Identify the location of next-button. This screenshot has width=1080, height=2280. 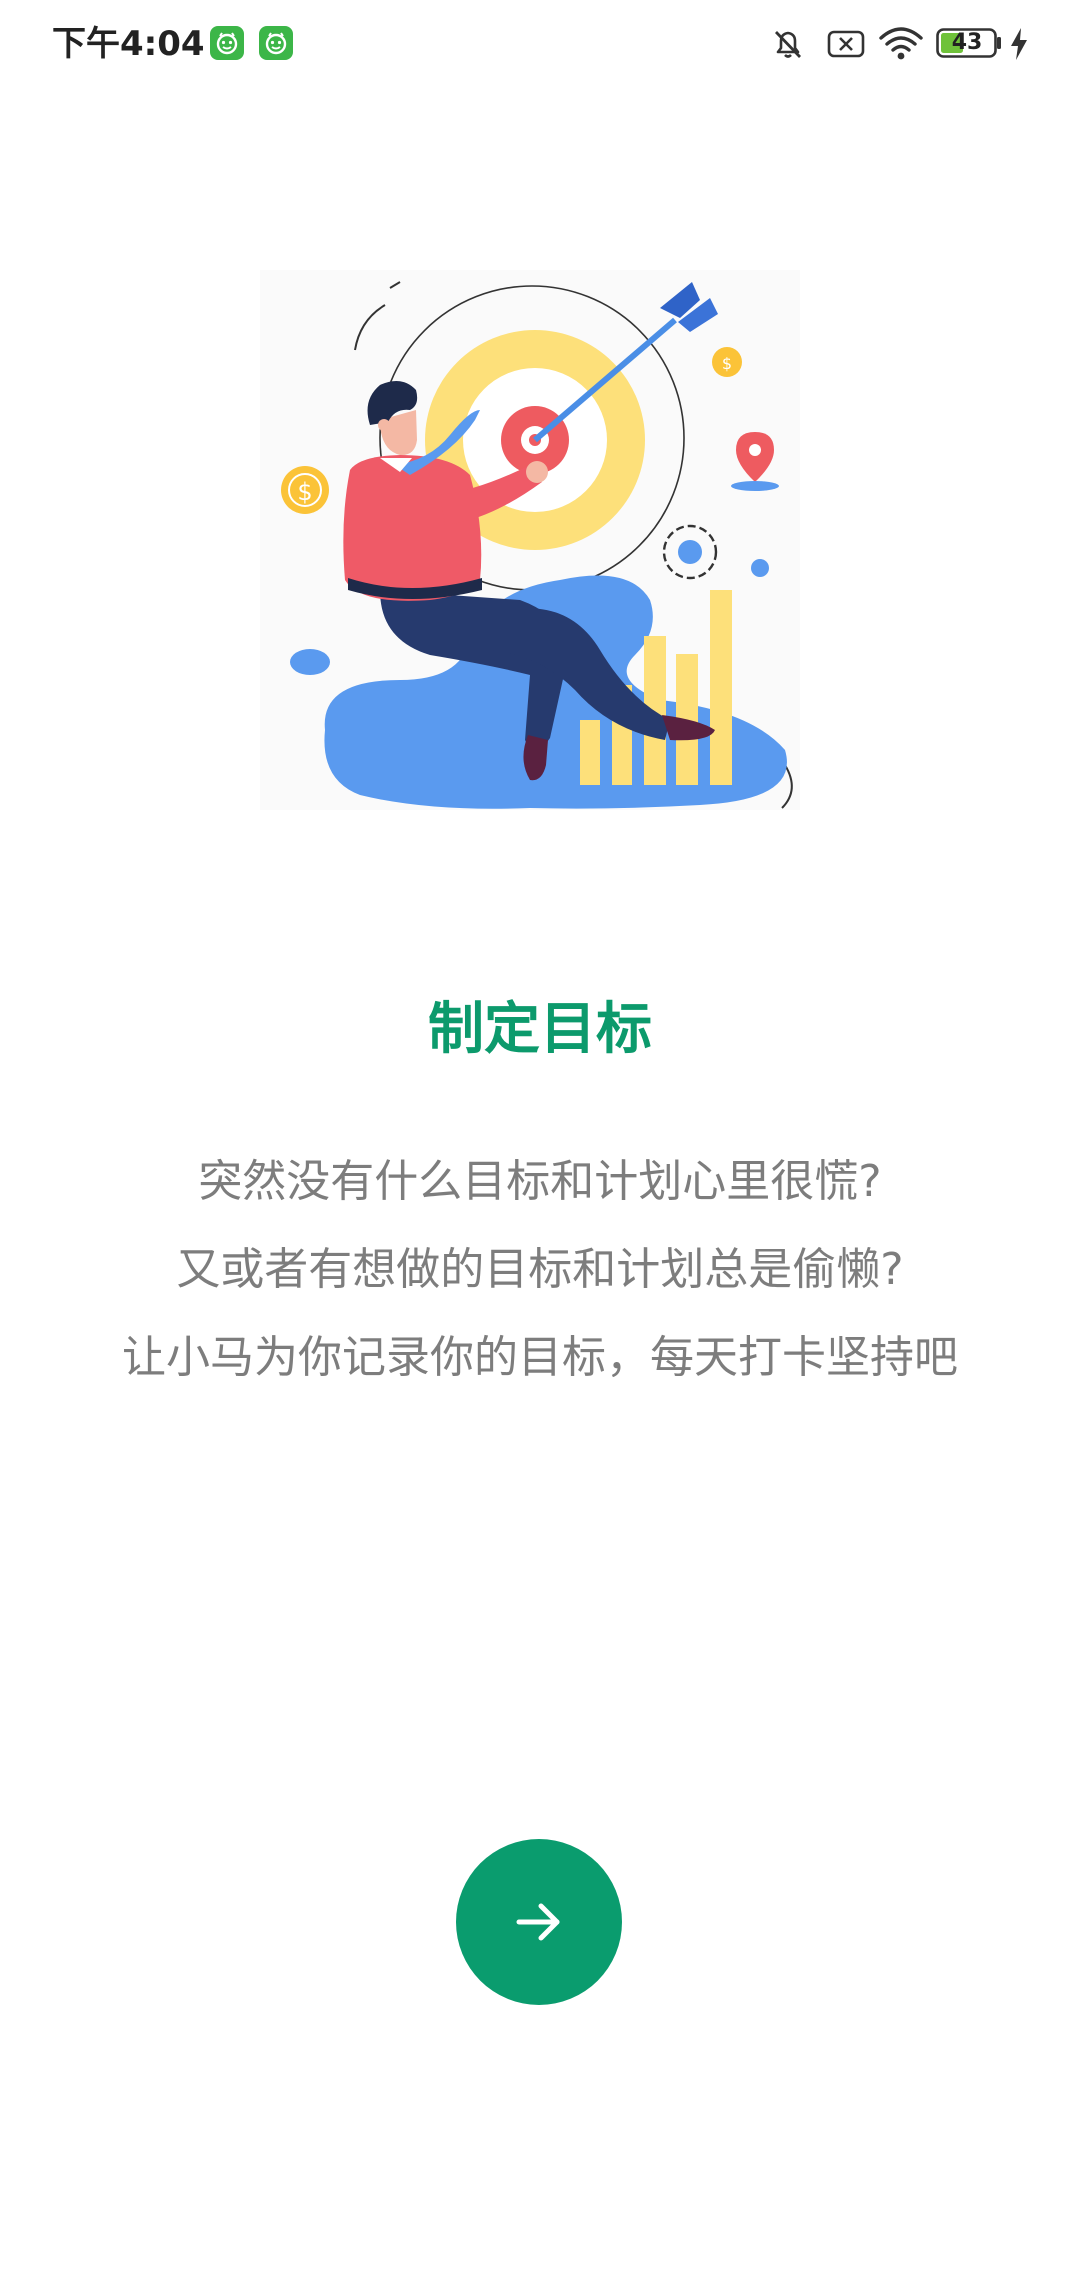
(539, 1922).